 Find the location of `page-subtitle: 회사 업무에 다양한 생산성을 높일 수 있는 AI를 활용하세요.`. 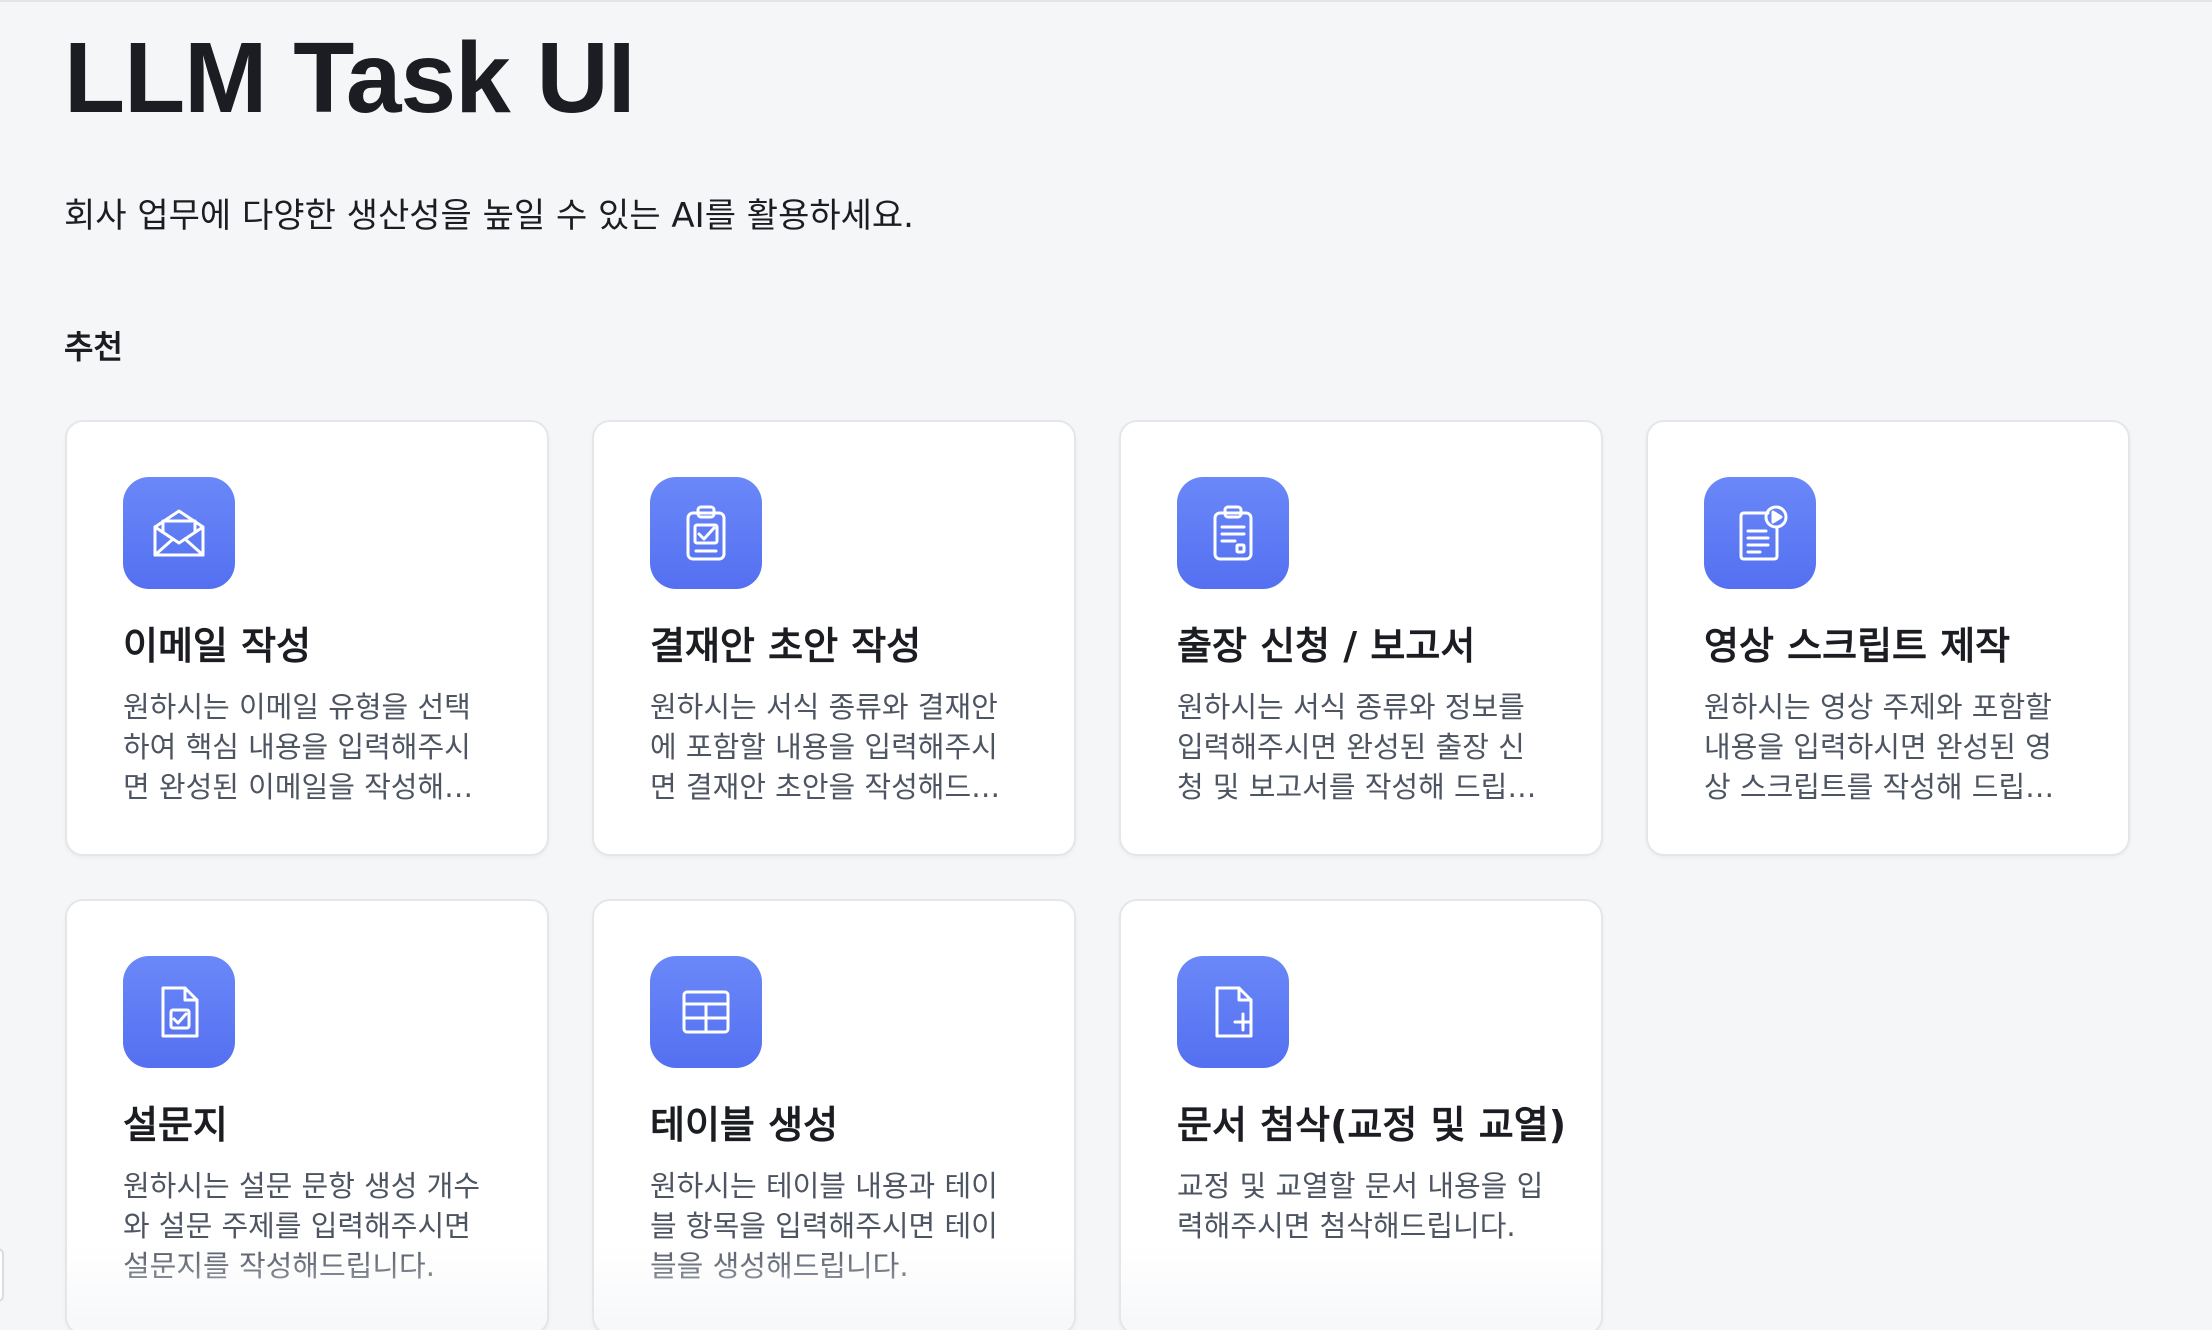

page-subtitle: 회사 업무에 다양한 생산성을 높일 수 있는 AI를 활용하세요. is located at coordinates (489, 216).